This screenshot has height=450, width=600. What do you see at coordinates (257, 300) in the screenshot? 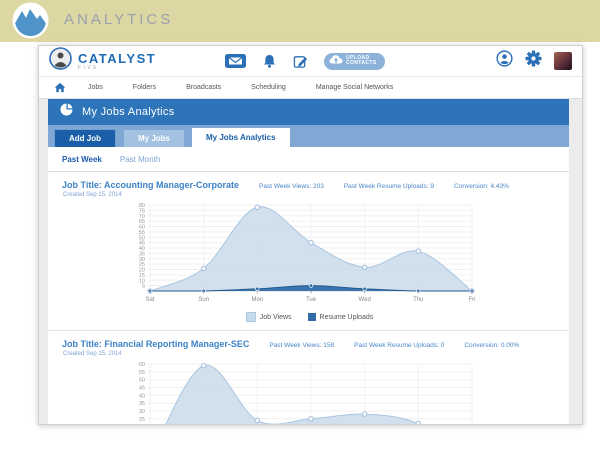
I see `svg-text: Mon` at bounding box center [257, 300].